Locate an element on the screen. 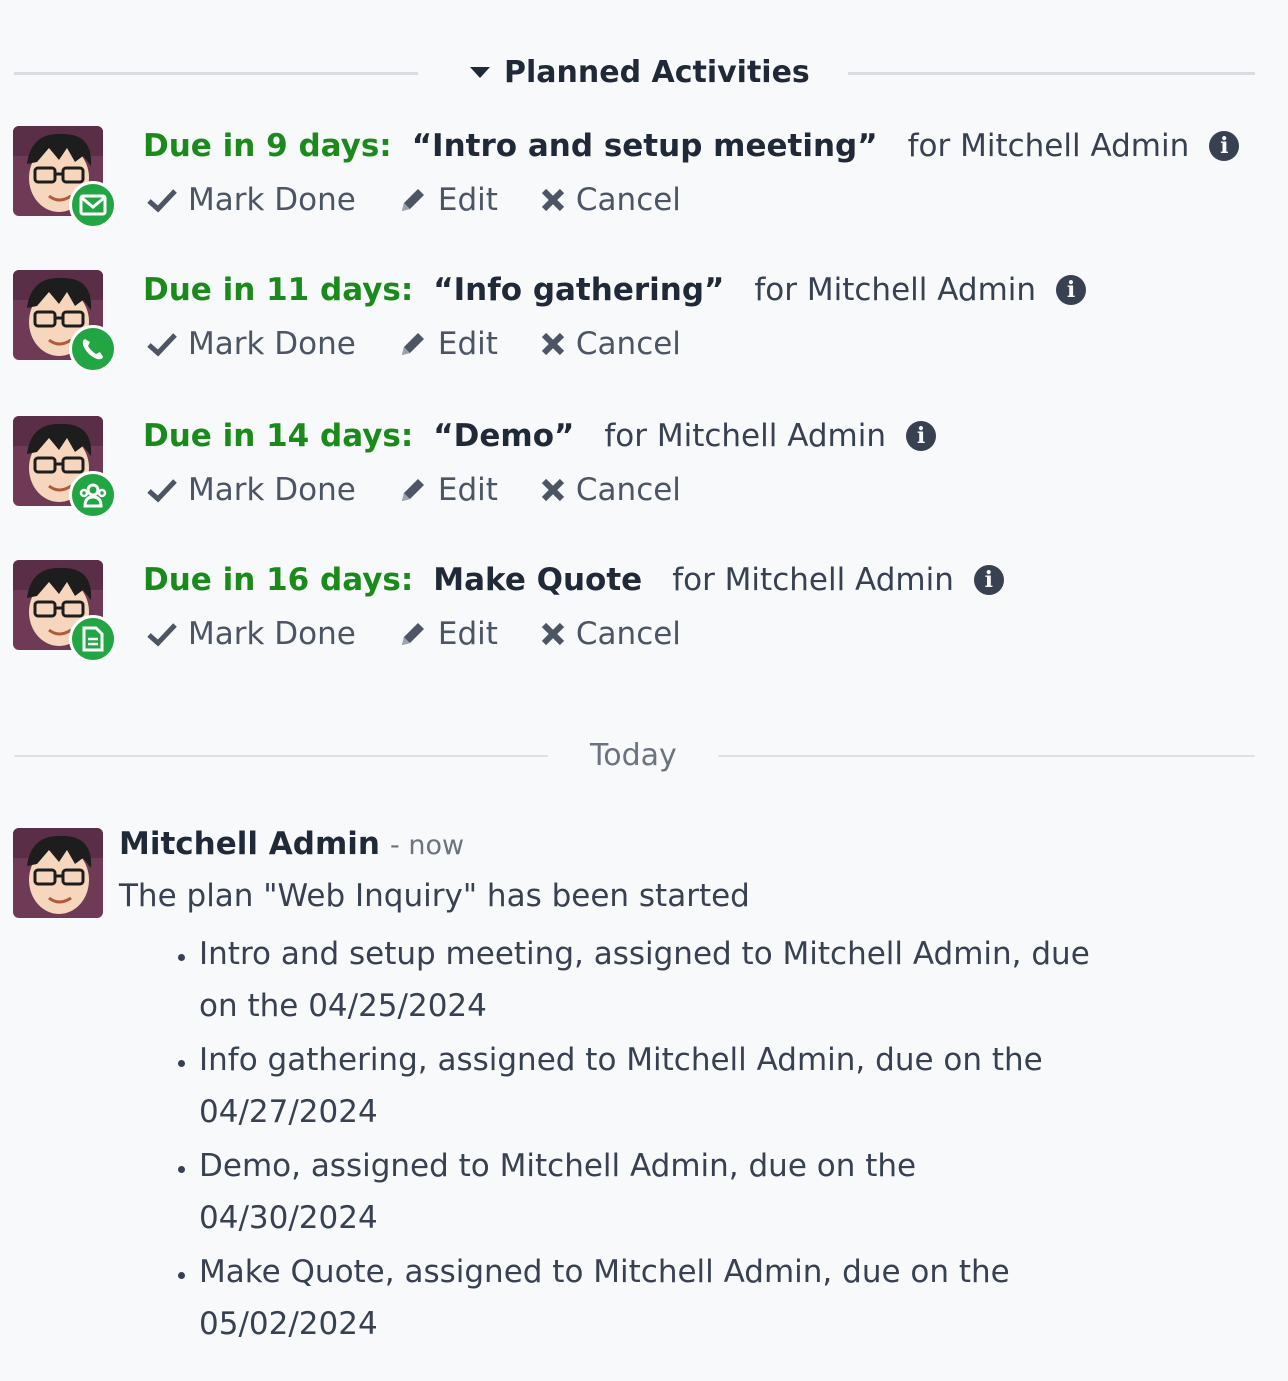  activity-summary: “Demo” is located at coordinates (504, 436).